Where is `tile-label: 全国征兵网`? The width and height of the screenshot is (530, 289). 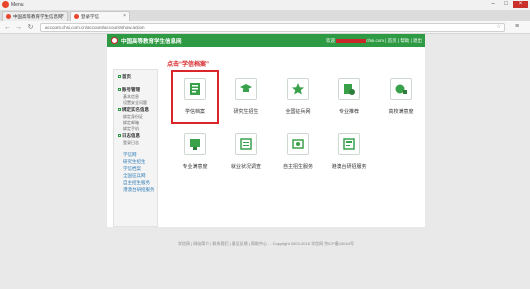
tile-label: 全国征兵网 is located at coordinates (298, 112).